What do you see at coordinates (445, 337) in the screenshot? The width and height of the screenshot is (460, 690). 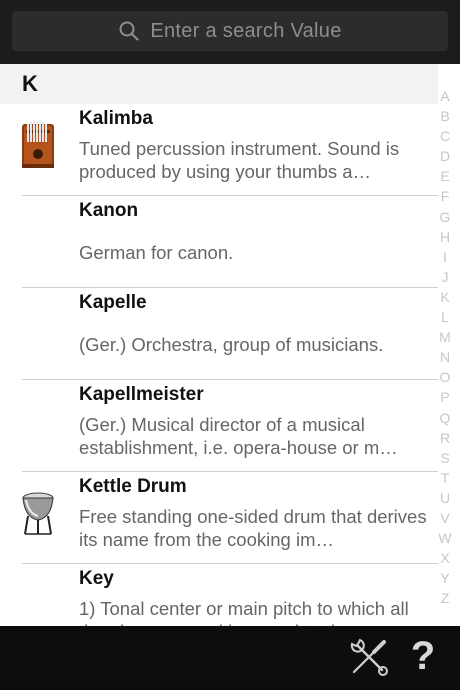 I see `index-letter-m: M` at bounding box center [445, 337].